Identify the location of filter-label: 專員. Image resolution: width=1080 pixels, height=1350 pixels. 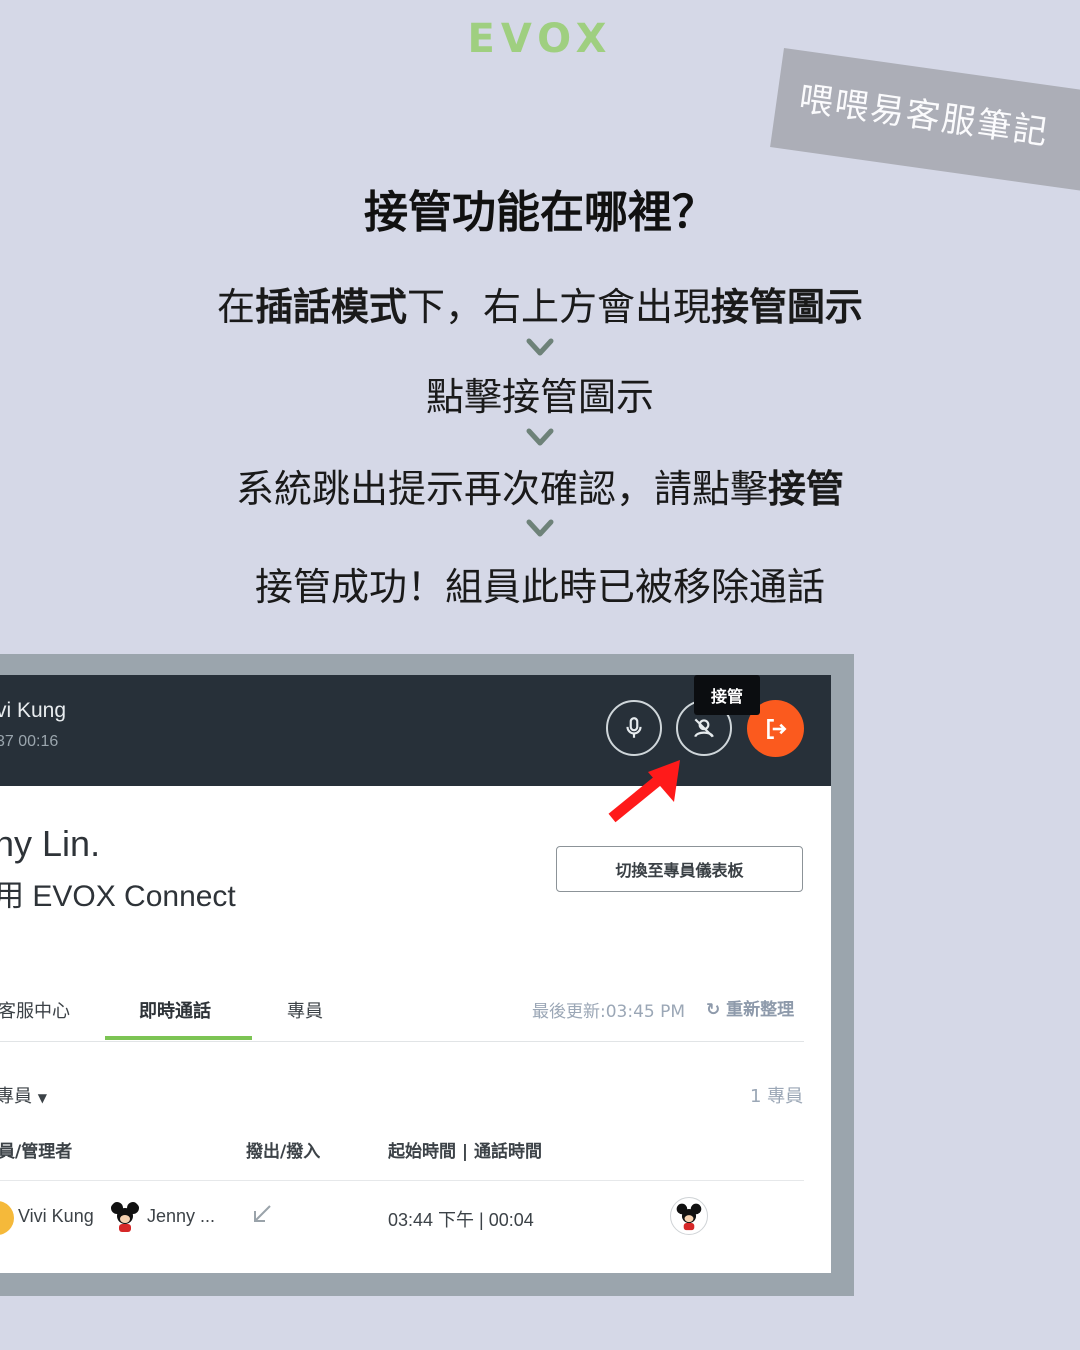
(16, 1096).